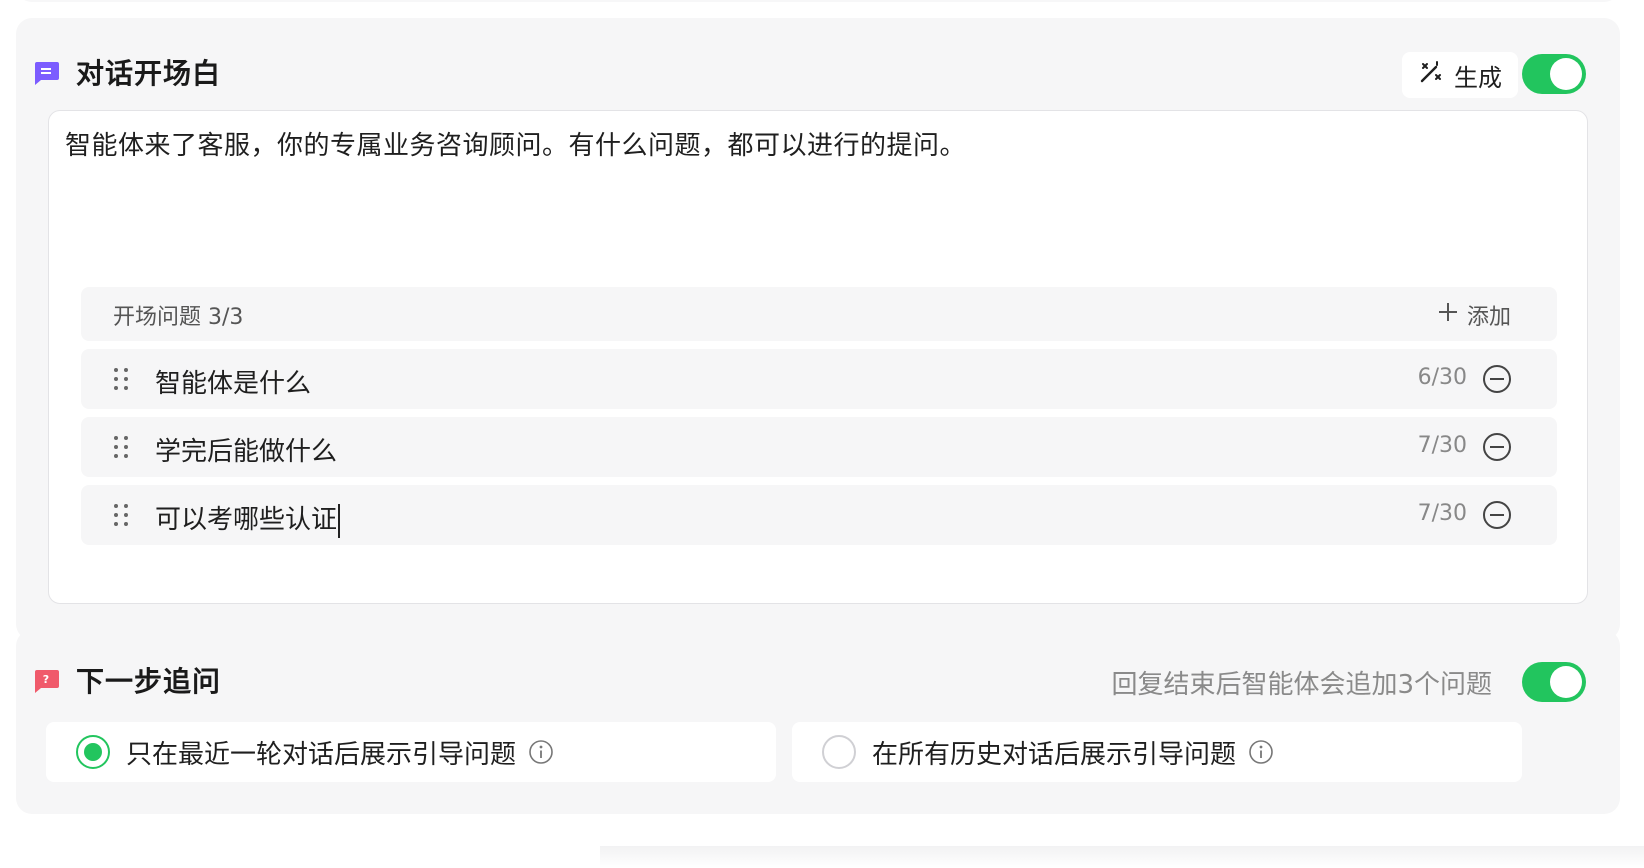 This screenshot has width=1644, height=868. What do you see at coordinates (1122, 857) in the screenshot?
I see `bottom-fade` at bounding box center [1122, 857].